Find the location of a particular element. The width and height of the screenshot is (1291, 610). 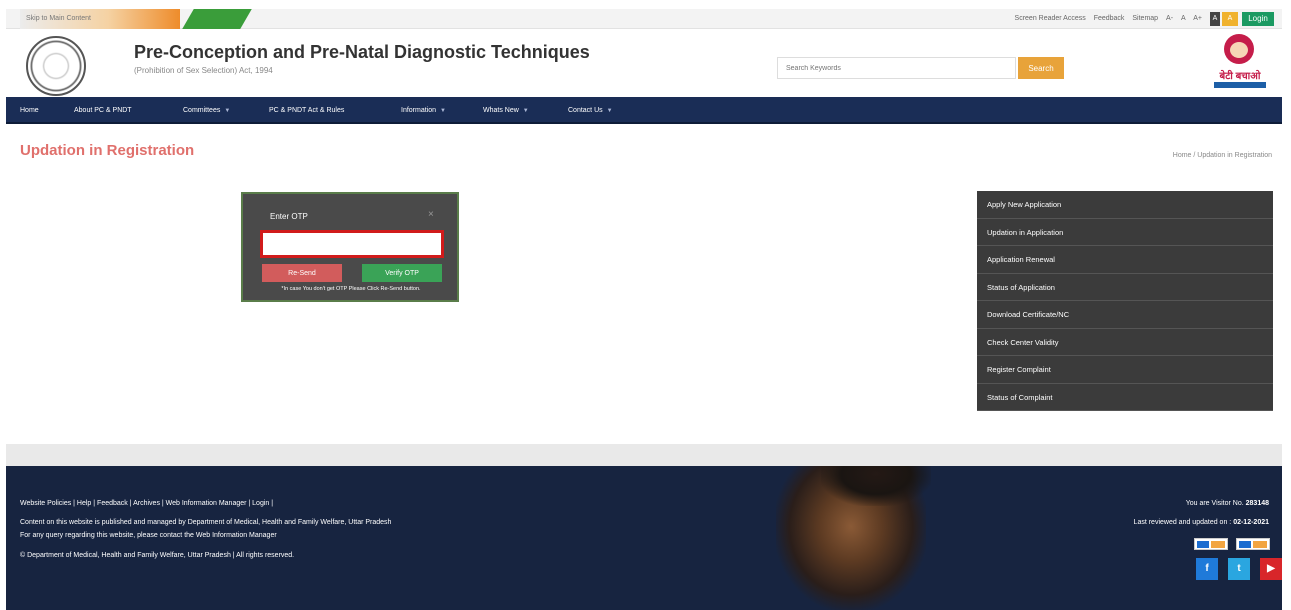

nav-home: Home is located at coordinates (29, 110).